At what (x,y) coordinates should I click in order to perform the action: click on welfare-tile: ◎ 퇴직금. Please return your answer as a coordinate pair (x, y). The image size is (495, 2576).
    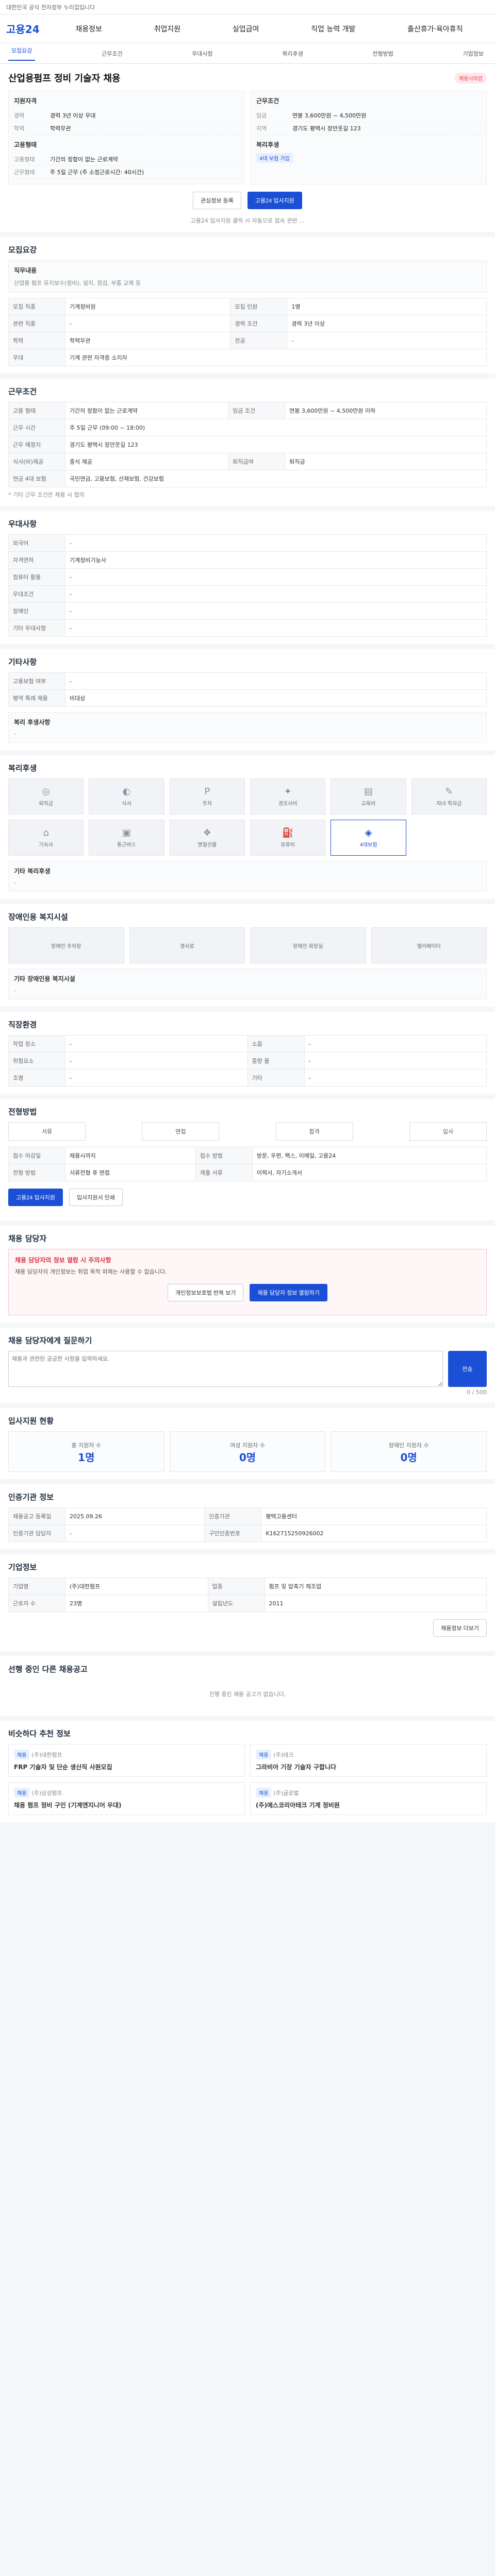
    Looking at the image, I should click on (46, 796).